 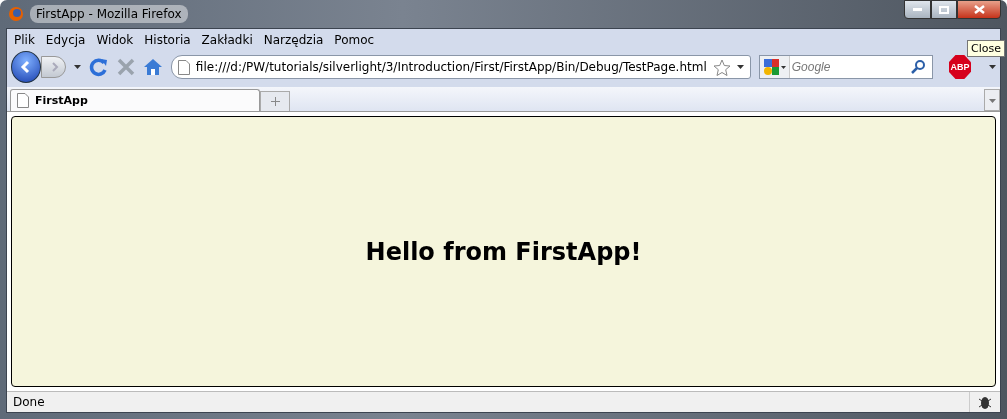 What do you see at coordinates (152, 67) in the screenshot?
I see `home-icon` at bounding box center [152, 67].